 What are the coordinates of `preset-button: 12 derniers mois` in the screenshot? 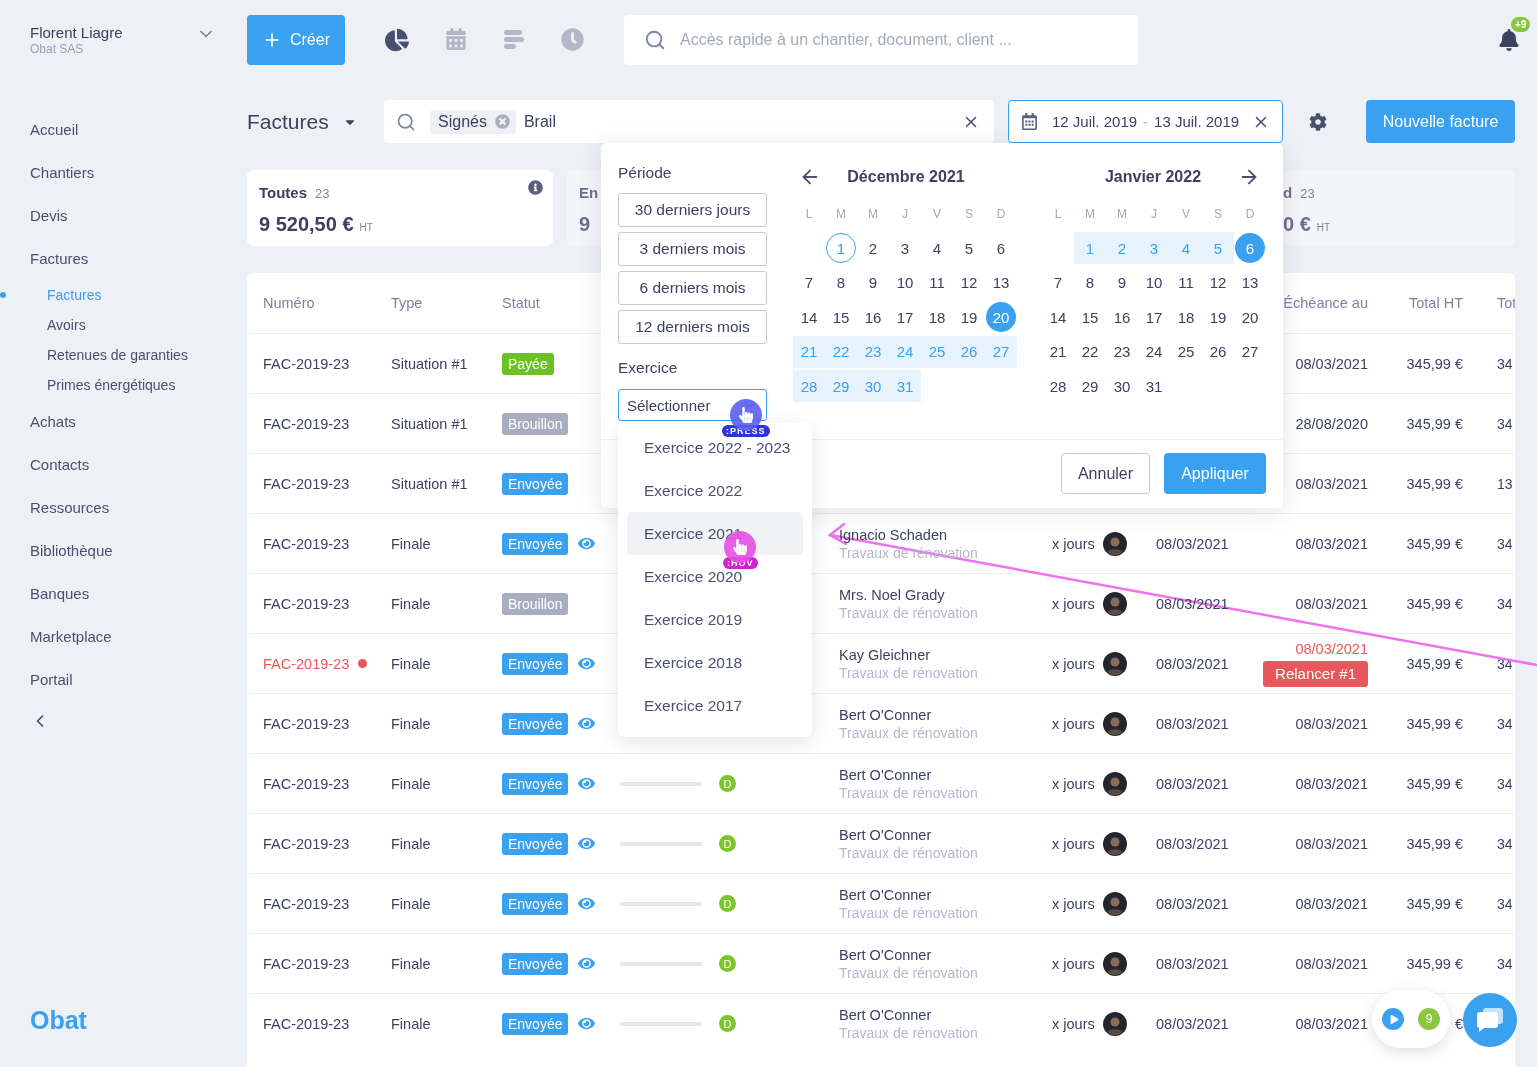 It's located at (692, 327).